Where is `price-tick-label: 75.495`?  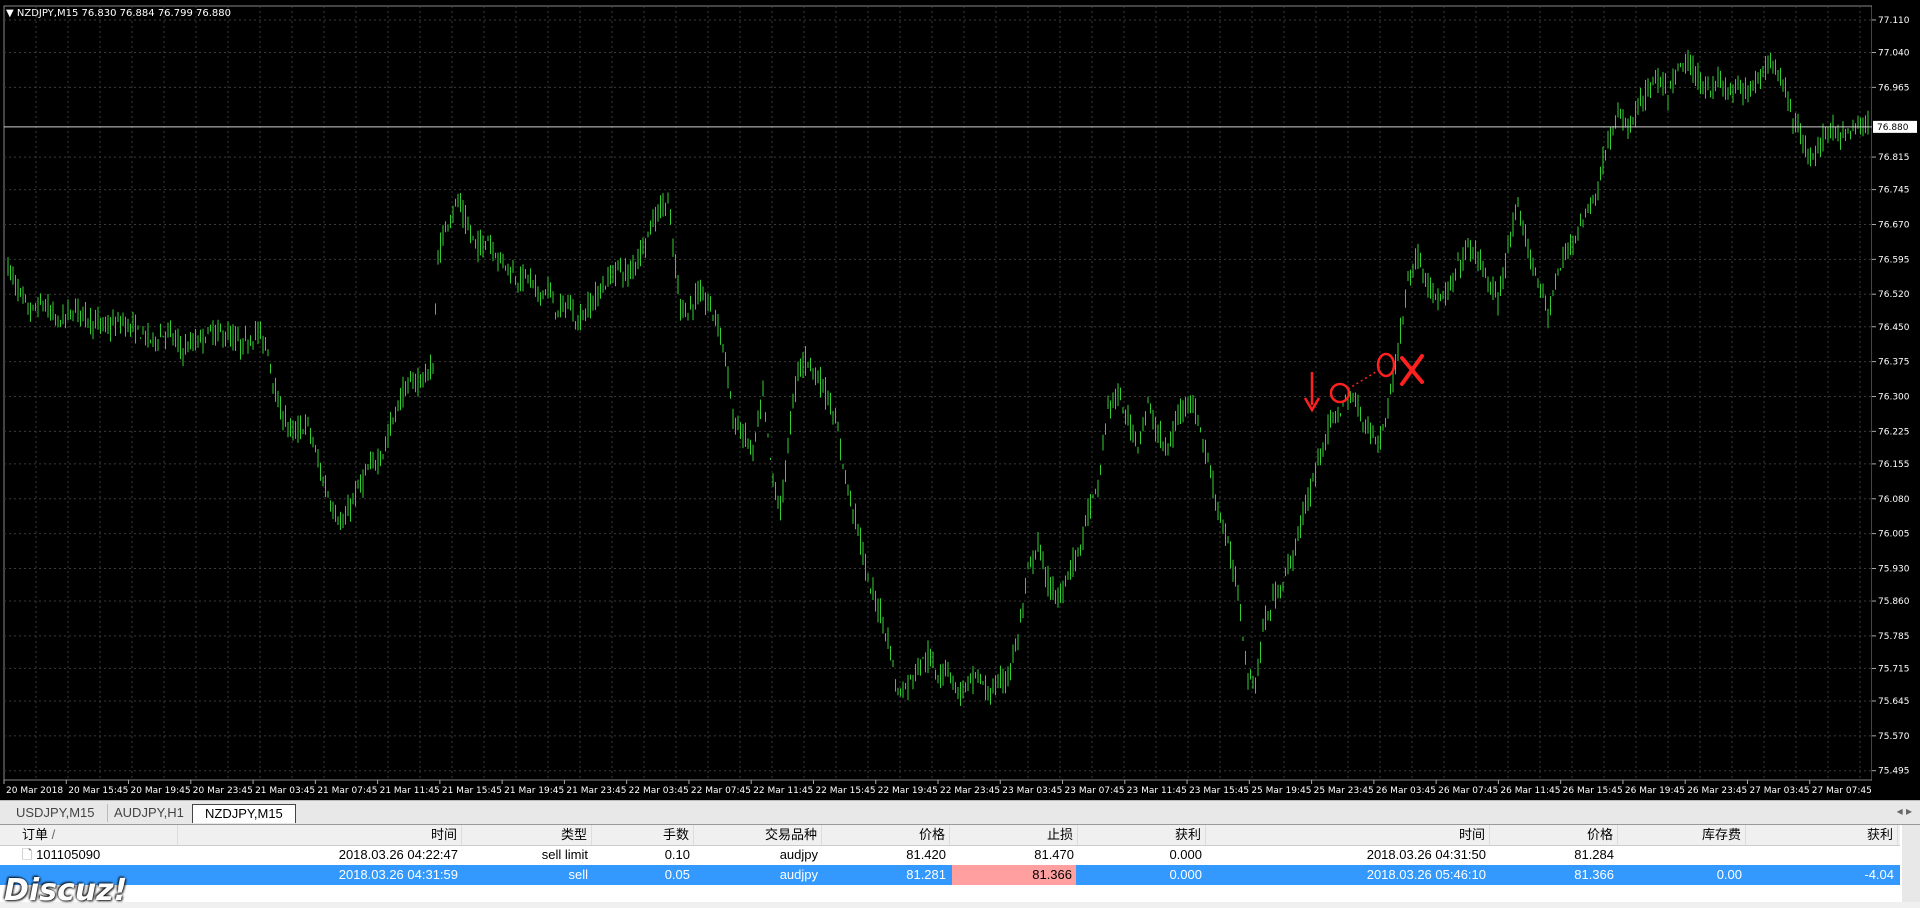
price-tick-label: 75.495 is located at coordinates (1894, 772).